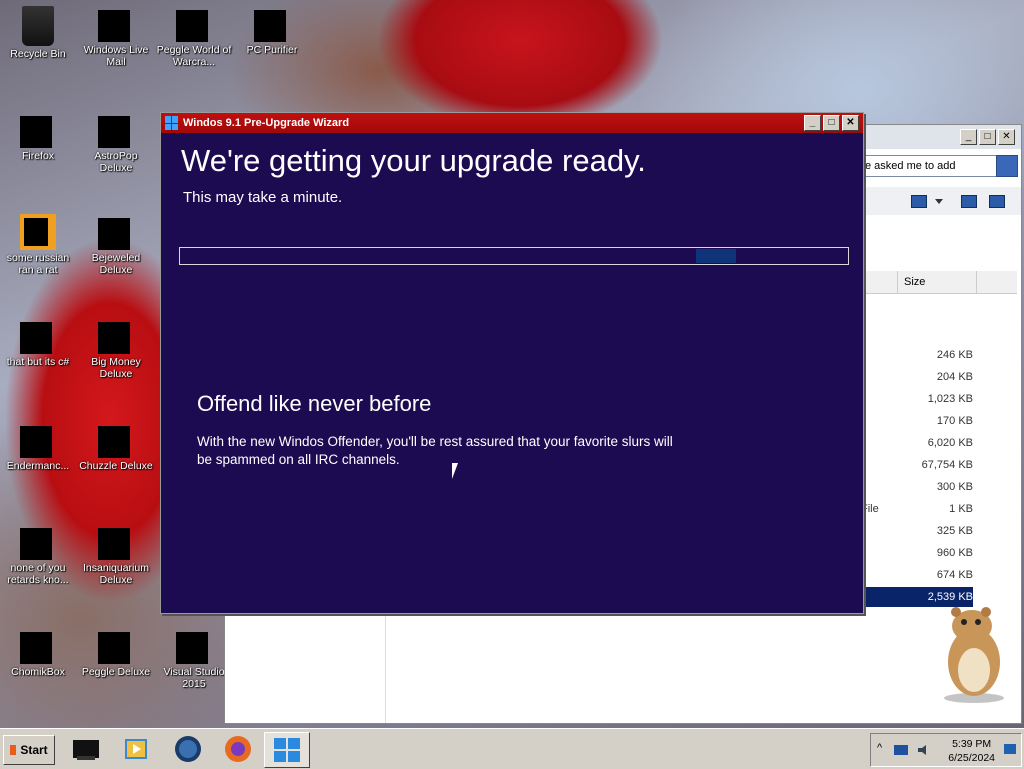  I want to click on file-size-cell: 6,020 KB, so click(917, 443).